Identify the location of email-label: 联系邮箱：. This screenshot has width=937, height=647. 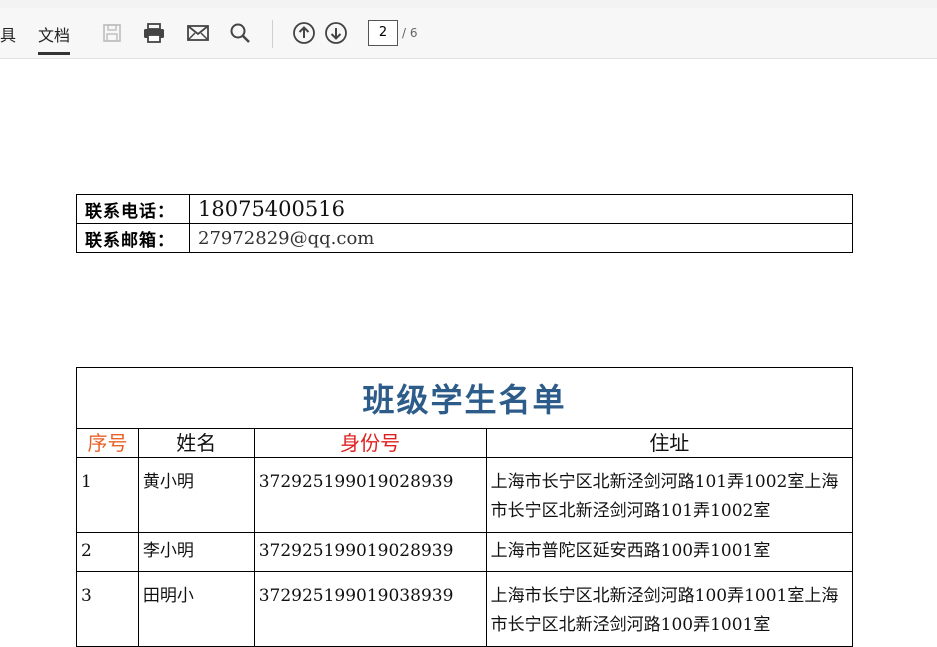
(133, 238).